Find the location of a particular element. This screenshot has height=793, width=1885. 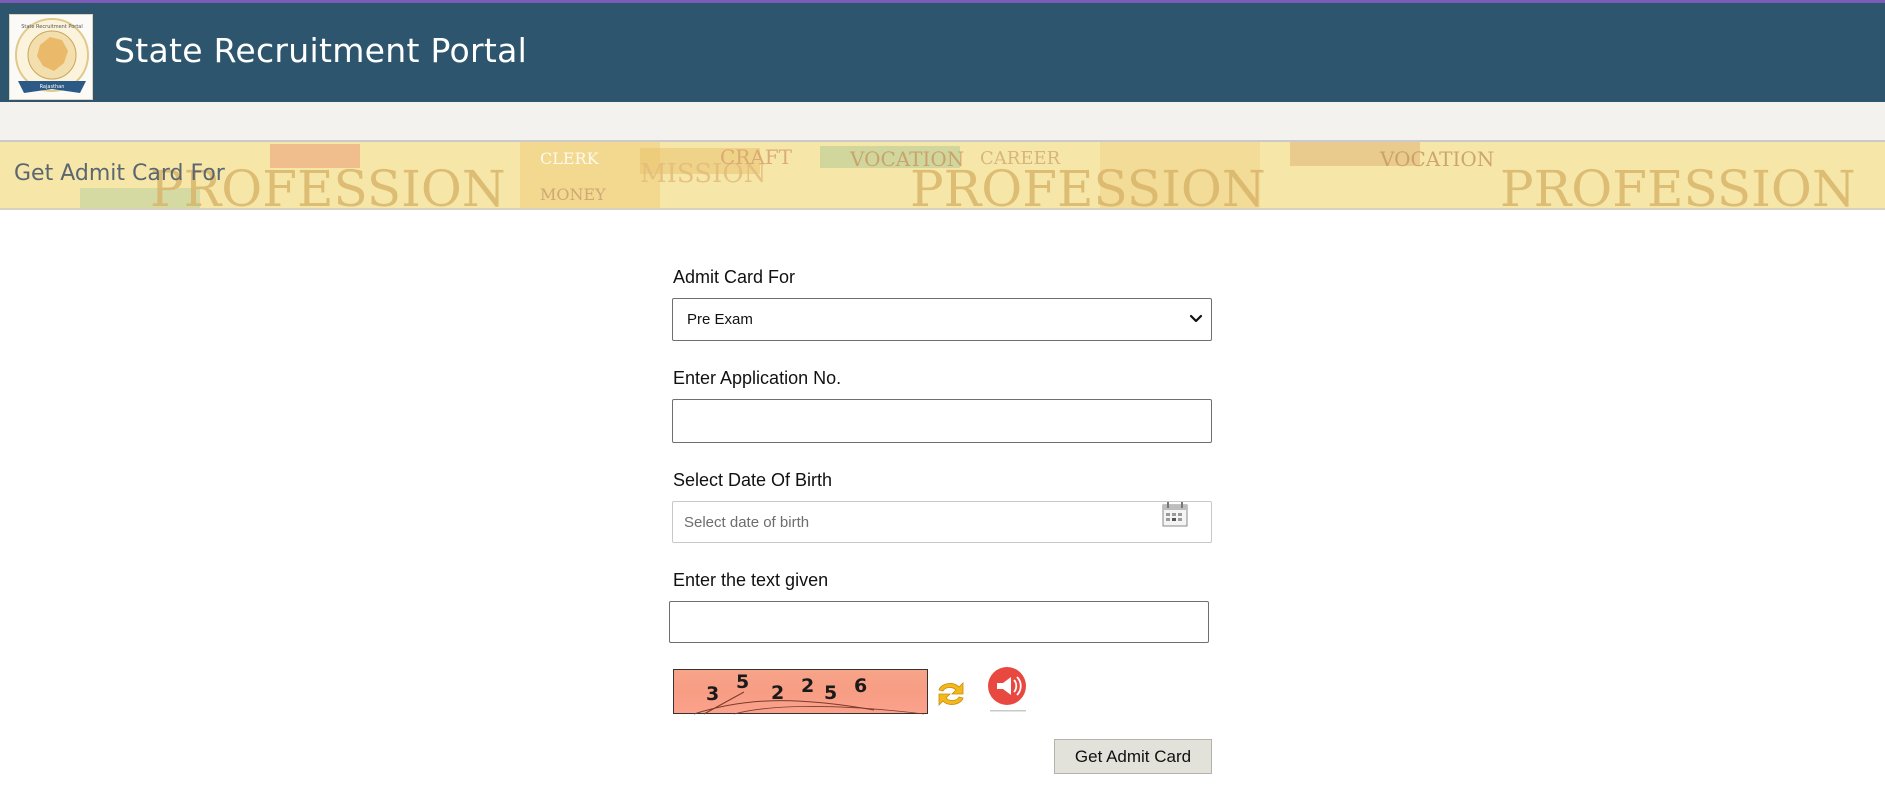

calendar-icon is located at coordinates (1175, 516).